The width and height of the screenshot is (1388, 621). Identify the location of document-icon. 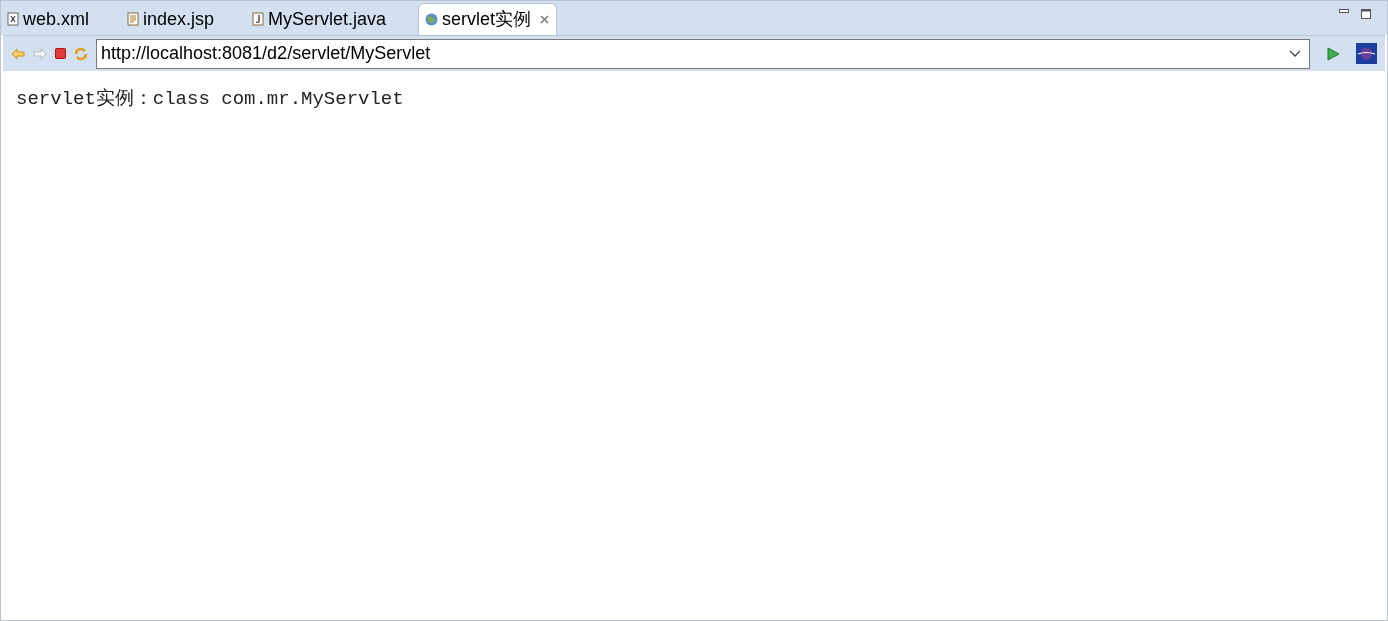
(133, 19).